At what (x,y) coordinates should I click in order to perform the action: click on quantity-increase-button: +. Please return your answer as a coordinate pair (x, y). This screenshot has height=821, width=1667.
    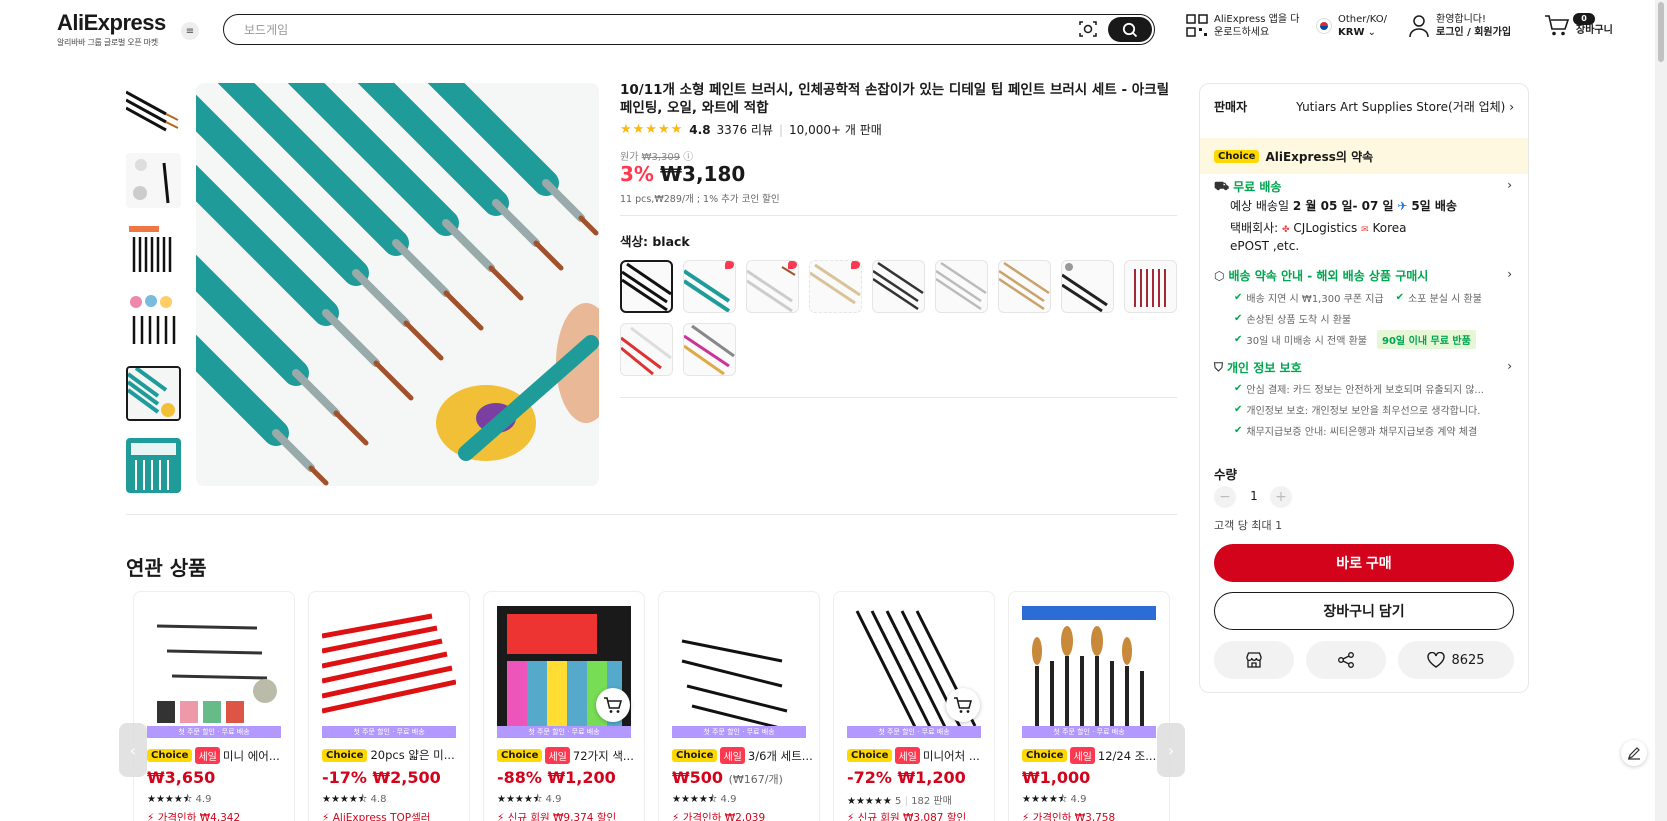
    Looking at the image, I should click on (1281, 497).